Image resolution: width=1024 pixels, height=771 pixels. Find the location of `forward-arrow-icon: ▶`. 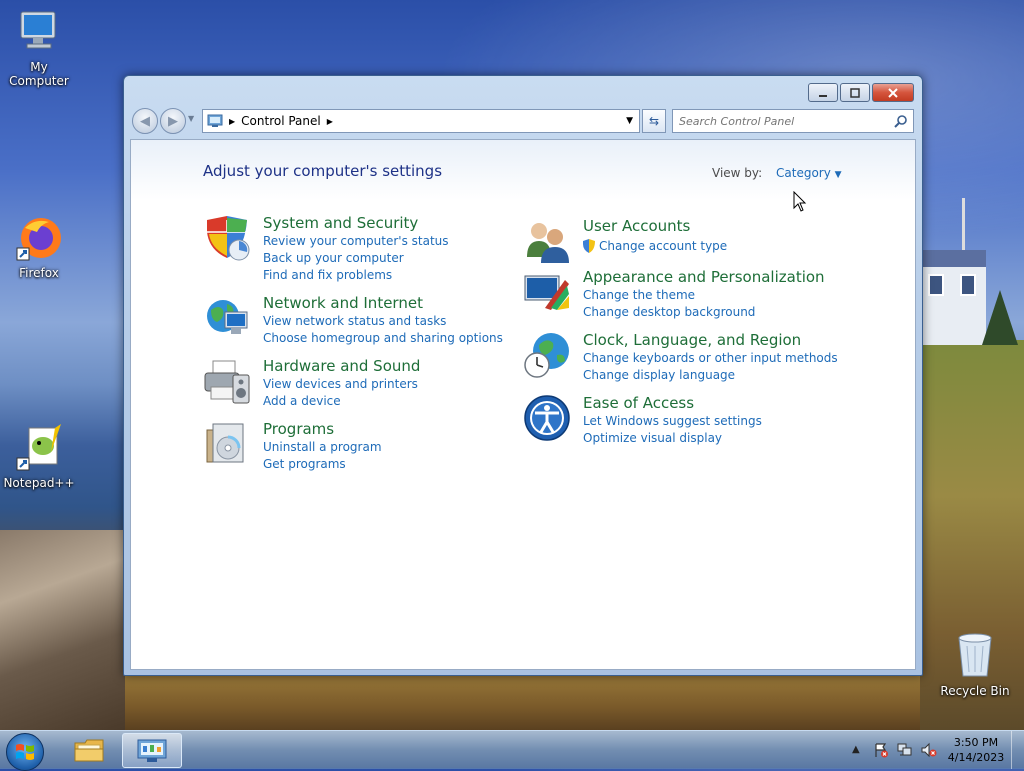

forward-arrow-icon: ▶ is located at coordinates (173, 121).